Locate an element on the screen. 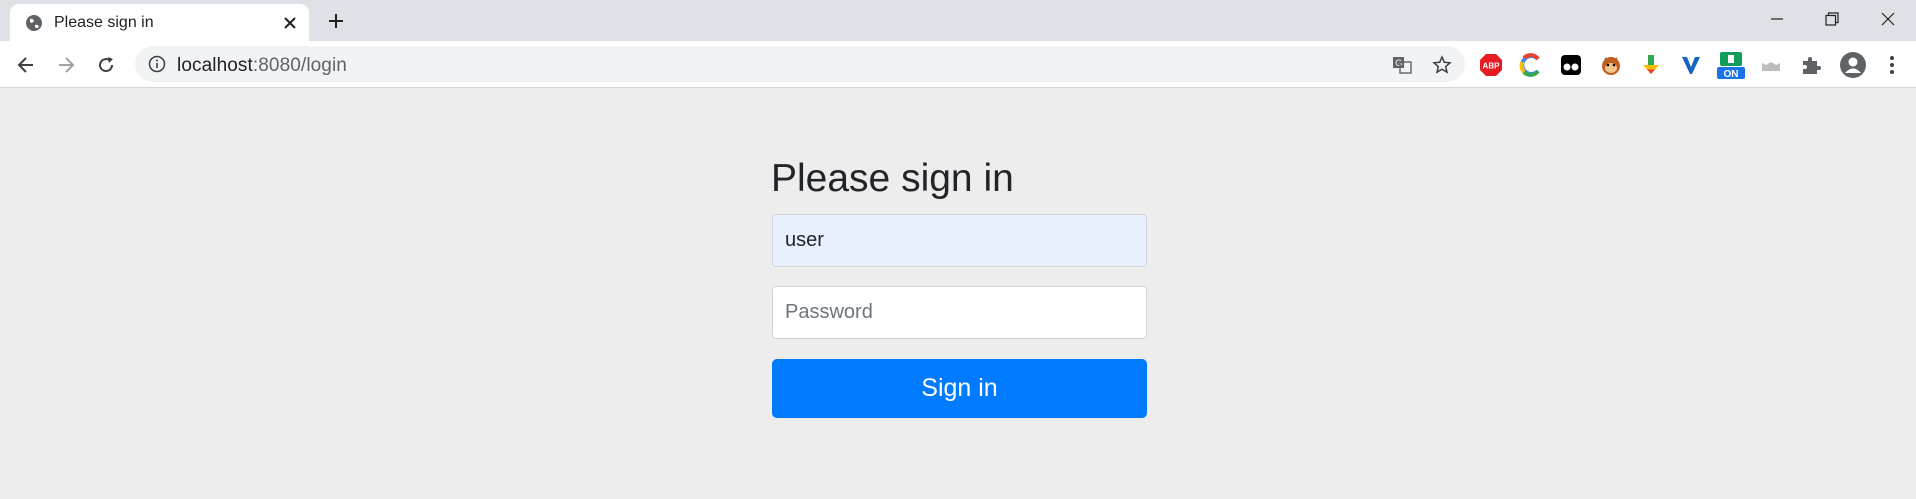 The width and height of the screenshot is (1916, 499). google-colors-icon is located at coordinates (1529, 65).